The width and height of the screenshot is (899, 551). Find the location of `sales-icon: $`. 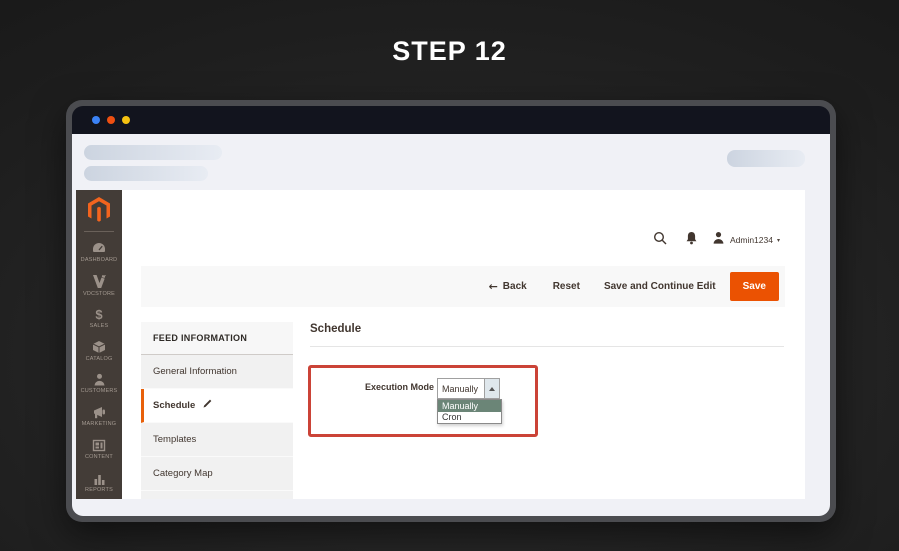

sales-icon: $ is located at coordinates (99, 314).